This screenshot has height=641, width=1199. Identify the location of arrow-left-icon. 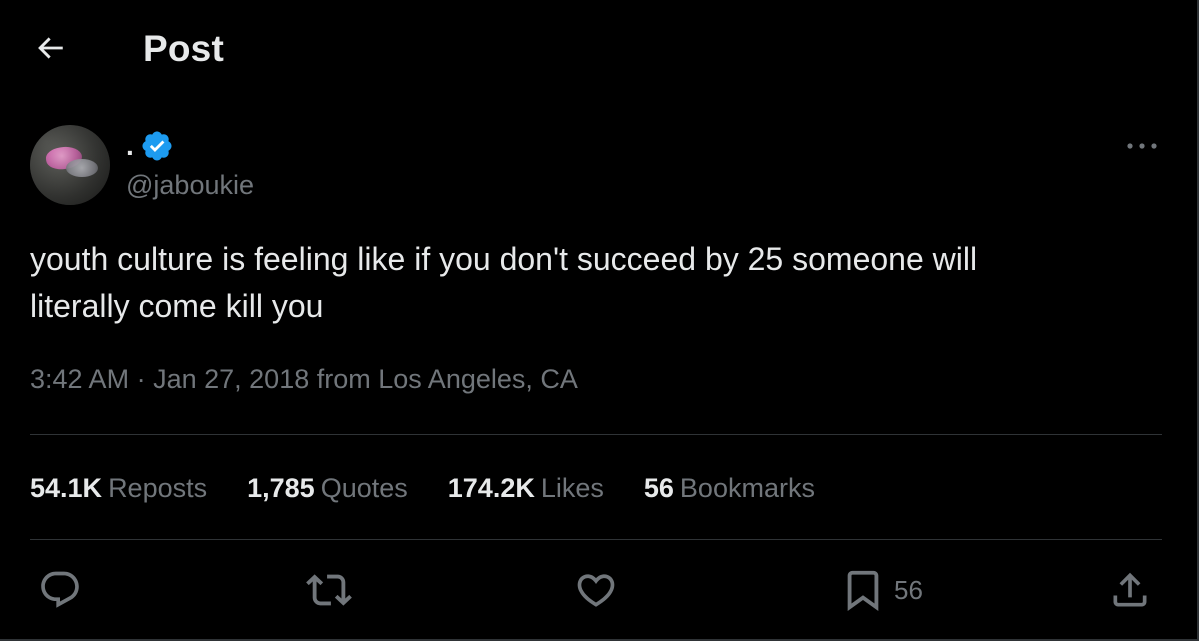
(50, 48).